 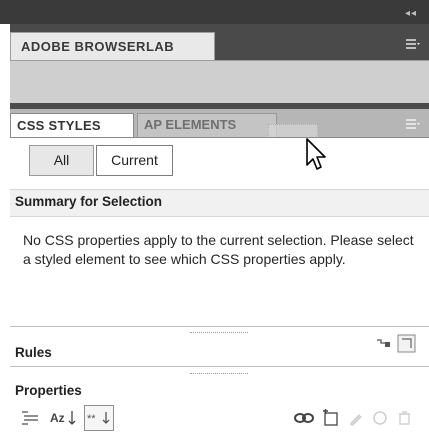 I want to click on tab-ap-elements: AP ELEMENTS, so click(x=207, y=125).